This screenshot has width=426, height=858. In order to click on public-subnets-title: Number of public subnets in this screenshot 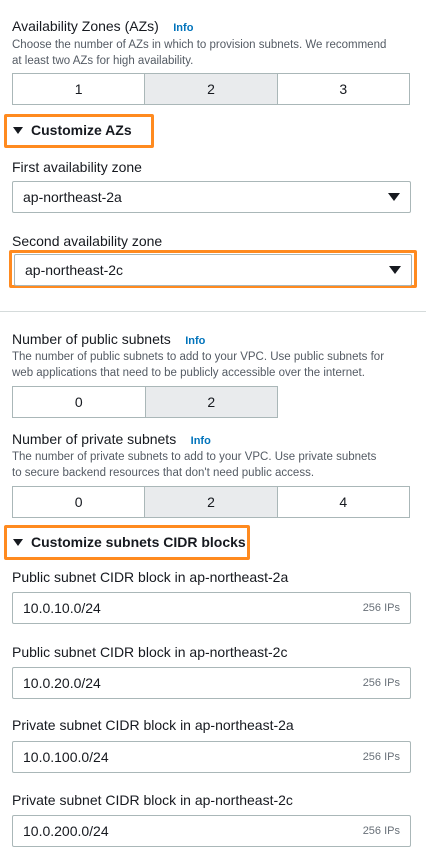, I will do `click(91, 339)`.